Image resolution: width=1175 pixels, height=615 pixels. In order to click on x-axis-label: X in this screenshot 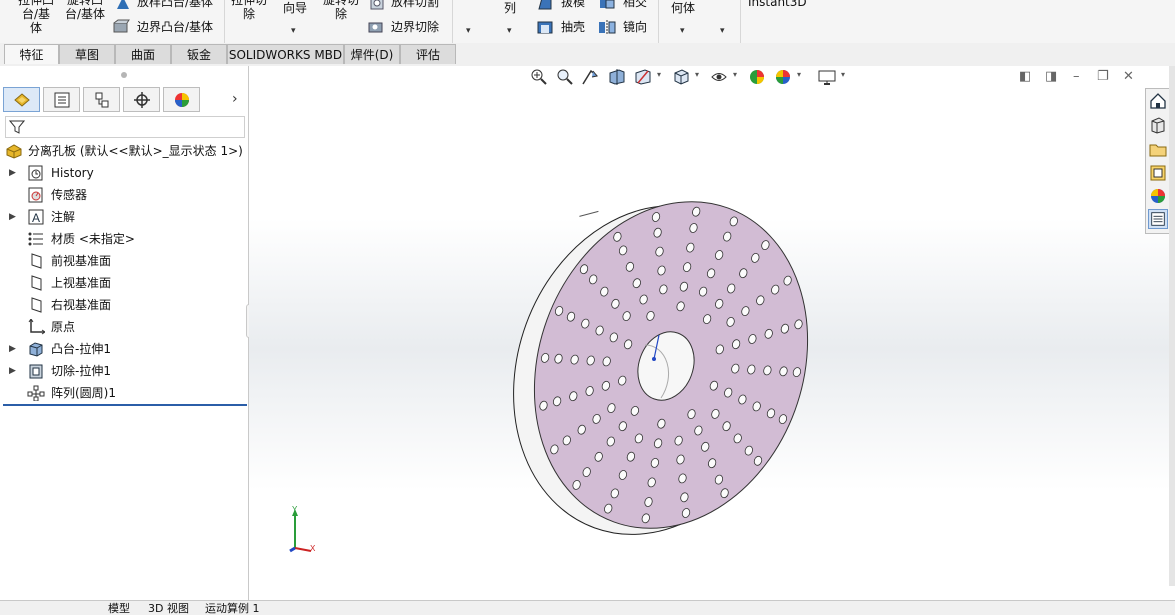, I will do `click(313, 548)`.